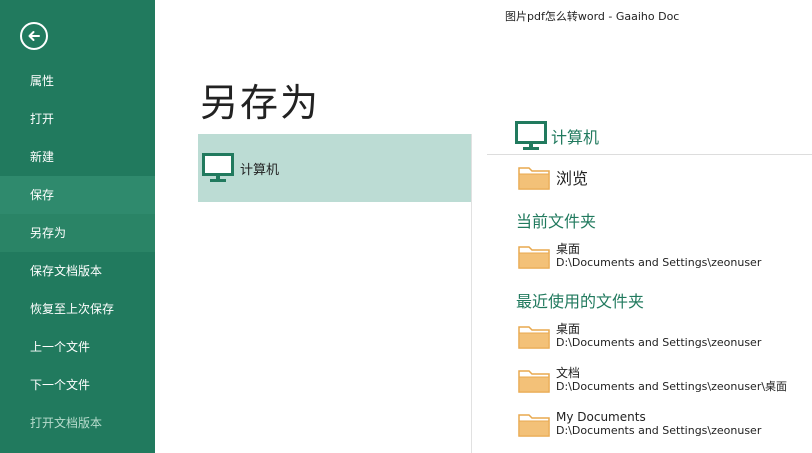 The image size is (812, 453). What do you see at coordinates (649, 154) in the screenshot?
I see `header-divider` at bounding box center [649, 154].